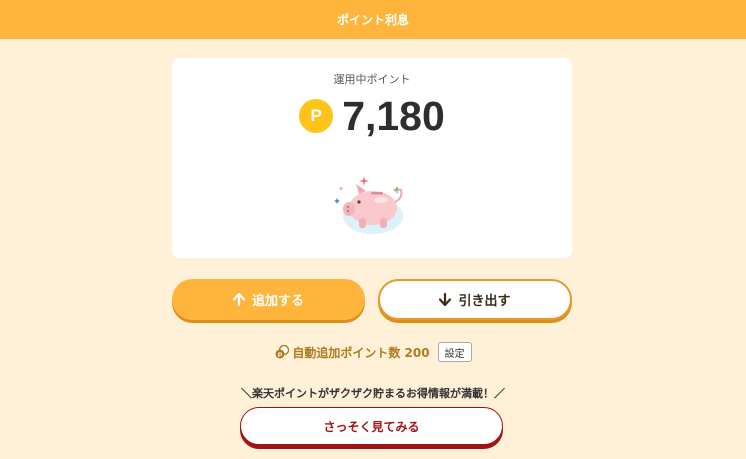 This screenshot has height=459, width=746. Describe the element at coordinates (371, 426) in the screenshot. I see `see-now-button: さっそく見てみる` at that location.